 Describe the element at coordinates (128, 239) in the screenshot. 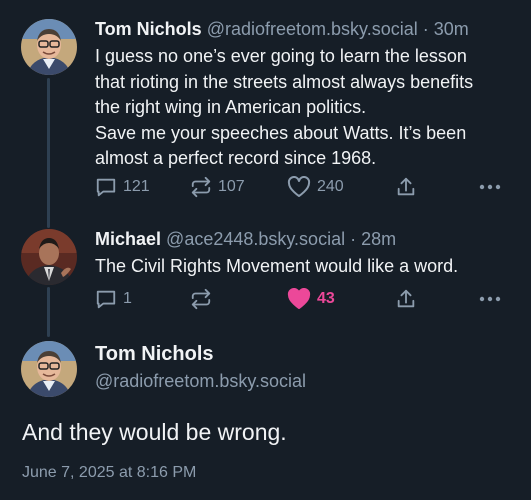

I see `author-name: Michael` at that location.